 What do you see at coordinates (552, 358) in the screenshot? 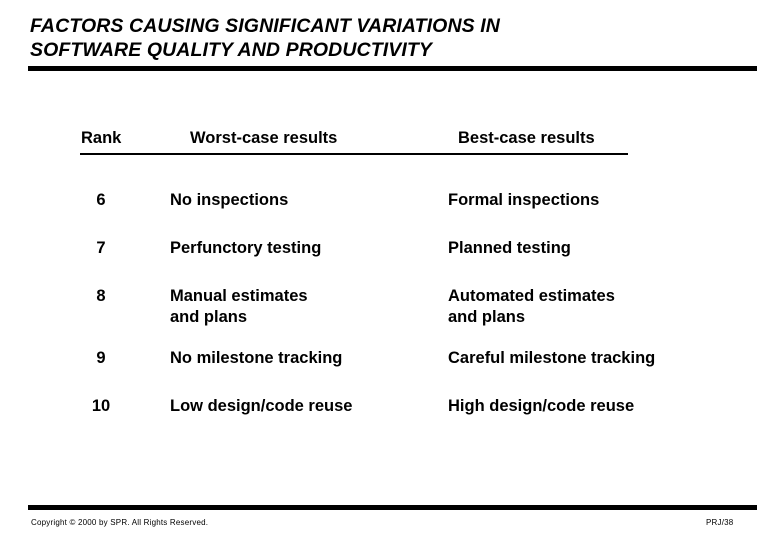
I see `cell-best-case: Careful milestone tracking` at bounding box center [552, 358].